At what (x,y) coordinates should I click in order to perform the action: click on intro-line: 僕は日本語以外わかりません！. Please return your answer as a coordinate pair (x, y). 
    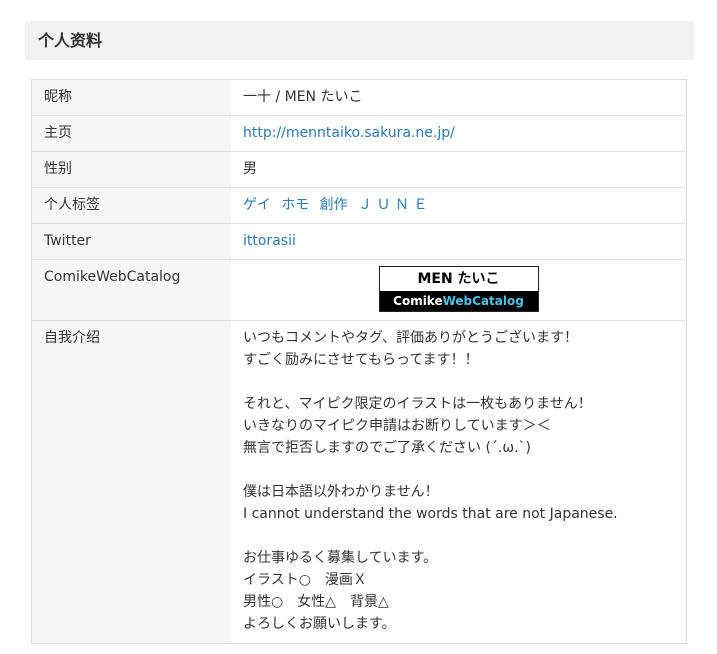
    Looking at the image, I should click on (341, 492).